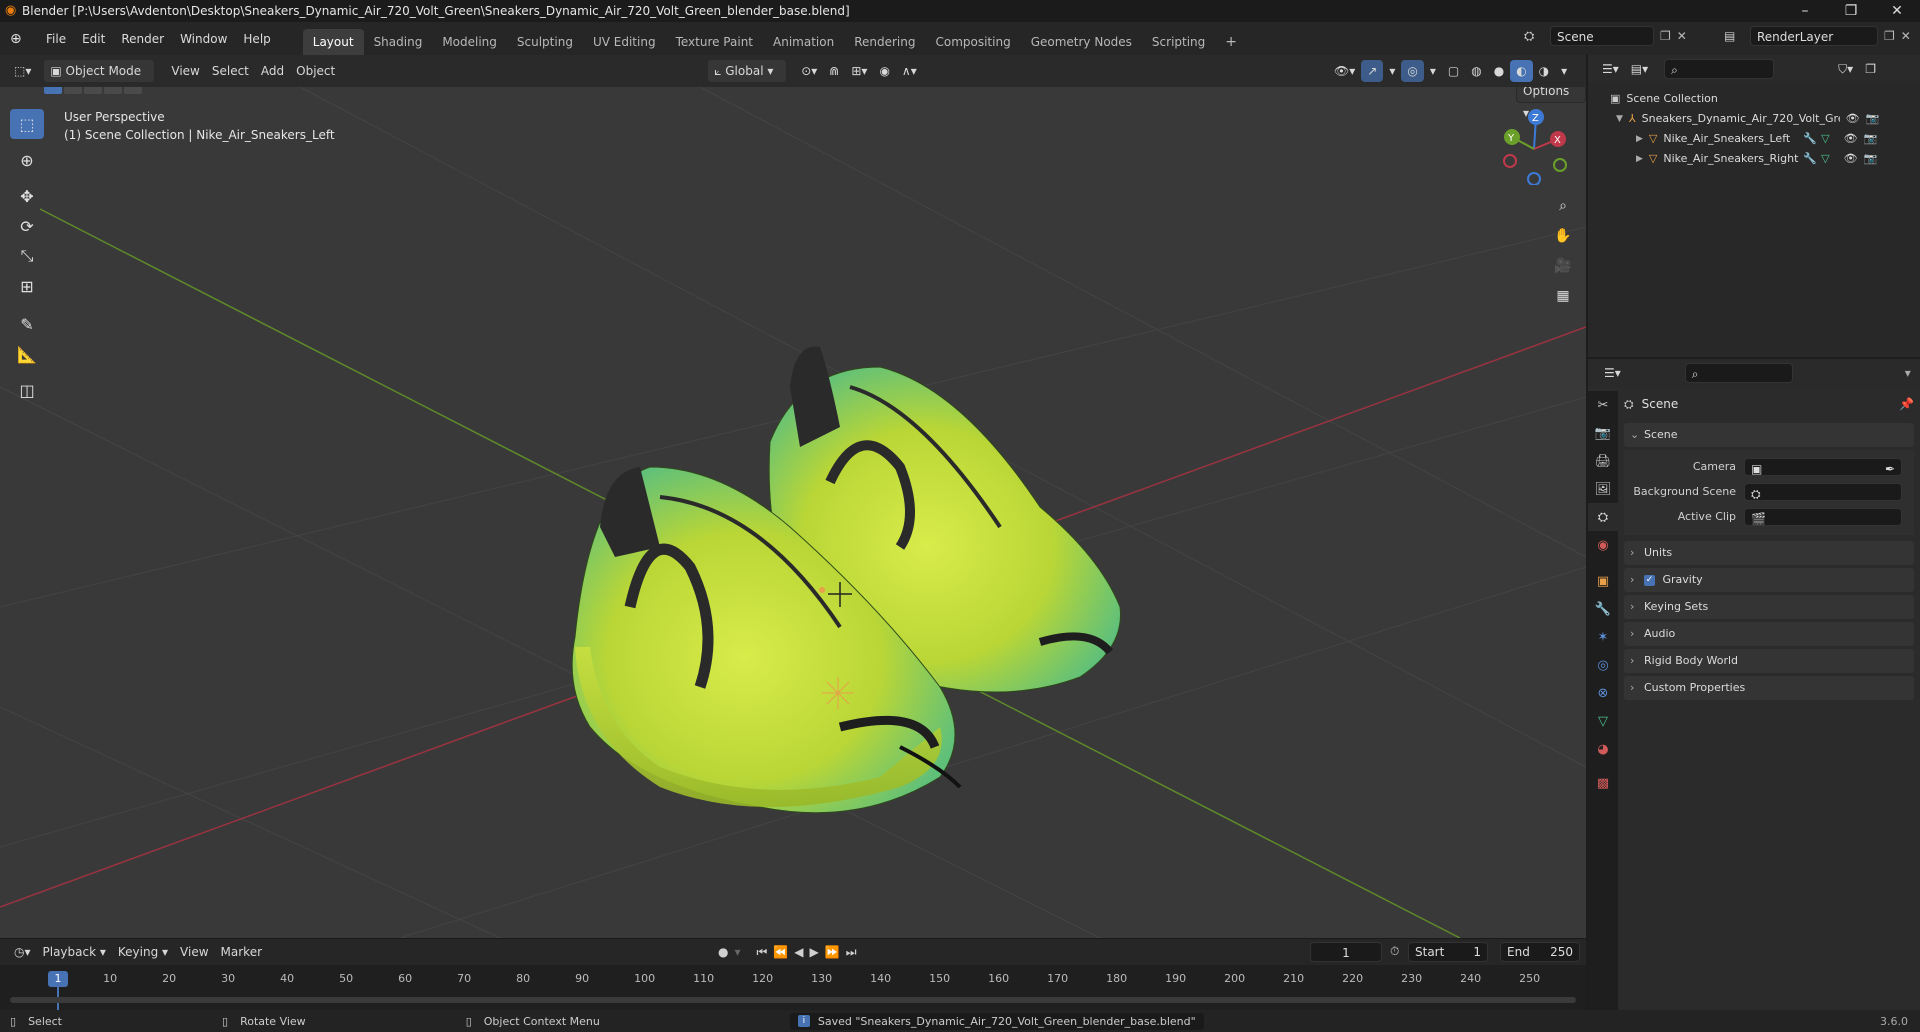  What do you see at coordinates (1823, 491) in the screenshot?
I see `background-scene-field: ⛭` at bounding box center [1823, 491].